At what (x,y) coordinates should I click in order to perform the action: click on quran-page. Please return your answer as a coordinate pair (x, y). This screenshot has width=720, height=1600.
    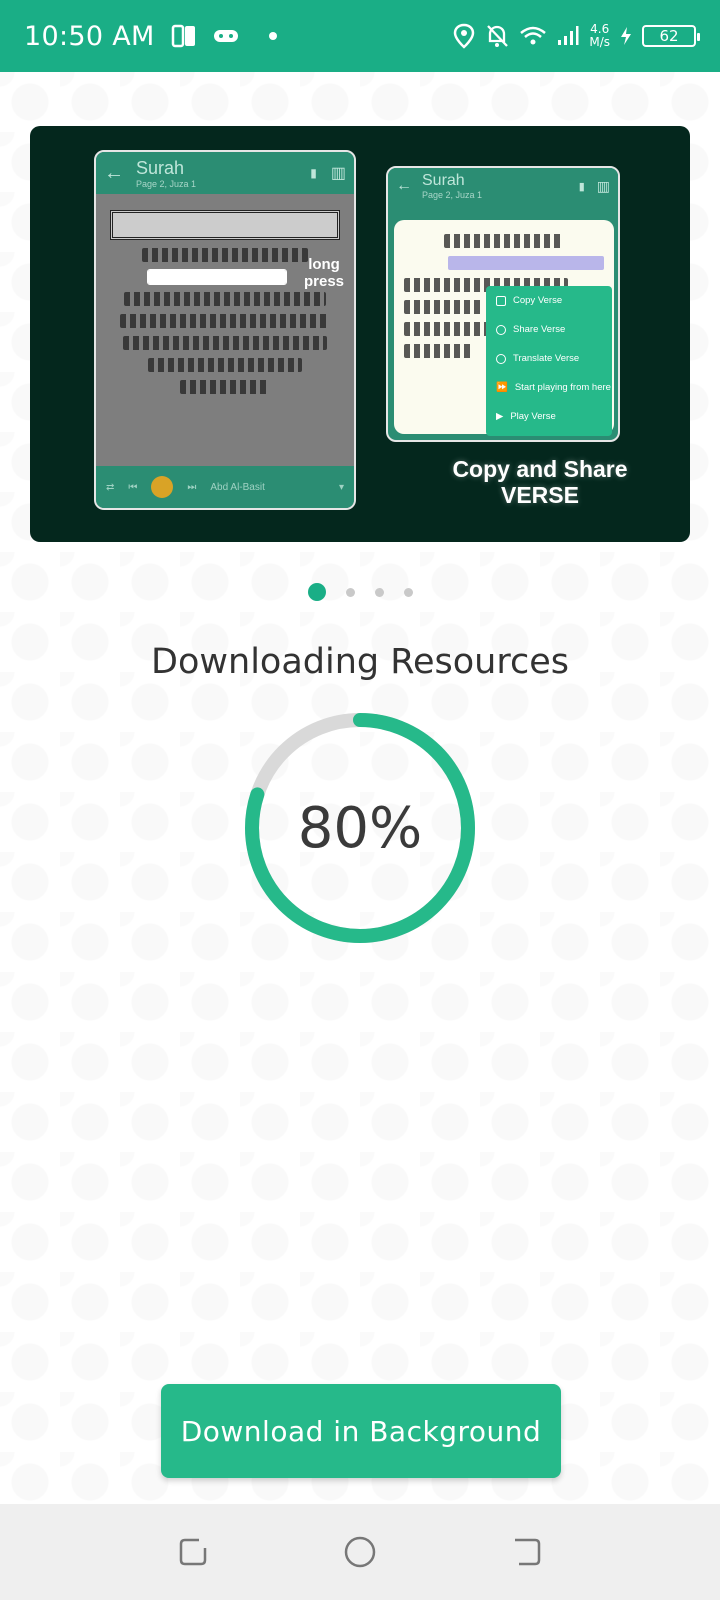
    Looking at the image, I should click on (225, 303).